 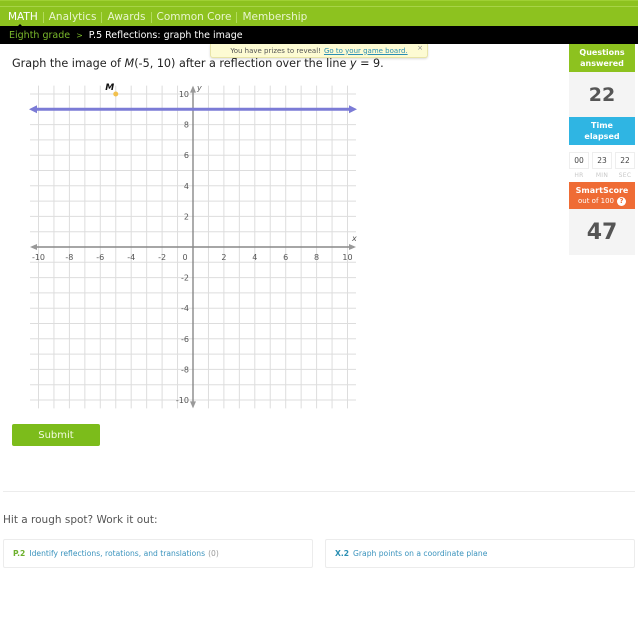 I want to click on x-axis-left-arrow-icon, so click(x=34, y=247).